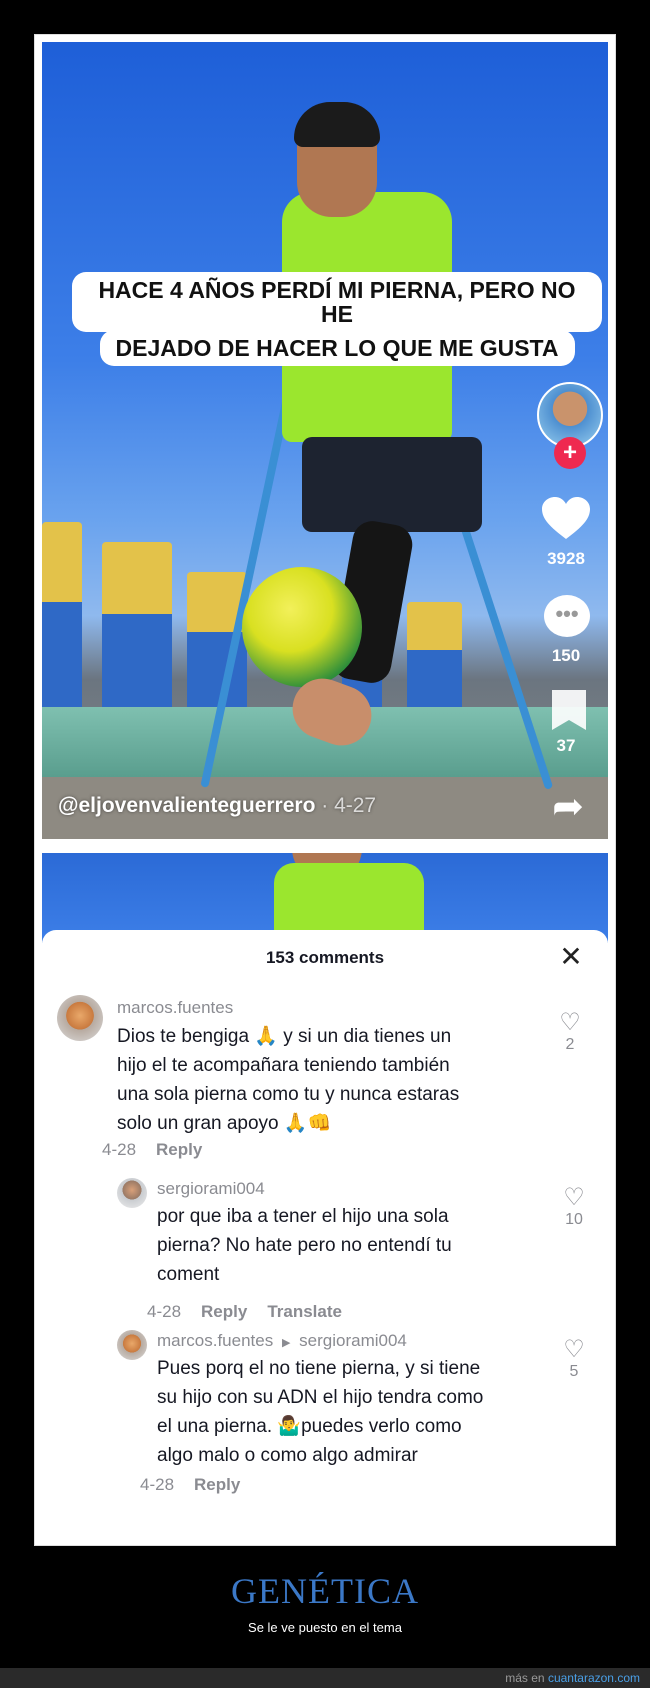 The width and height of the screenshot is (650, 1688). Describe the element at coordinates (568, 807) in the screenshot. I see `share-arrow-icon: ➦` at that location.